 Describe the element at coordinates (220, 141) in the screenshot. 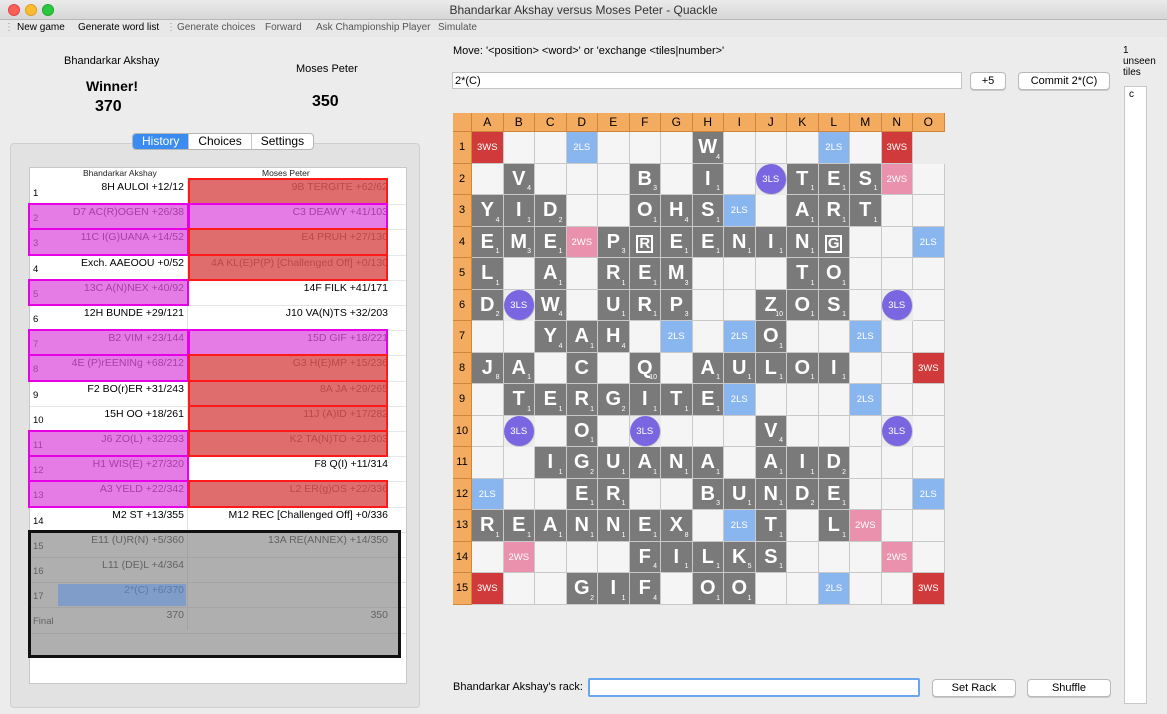

I see `tab-choices: Choices` at that location.